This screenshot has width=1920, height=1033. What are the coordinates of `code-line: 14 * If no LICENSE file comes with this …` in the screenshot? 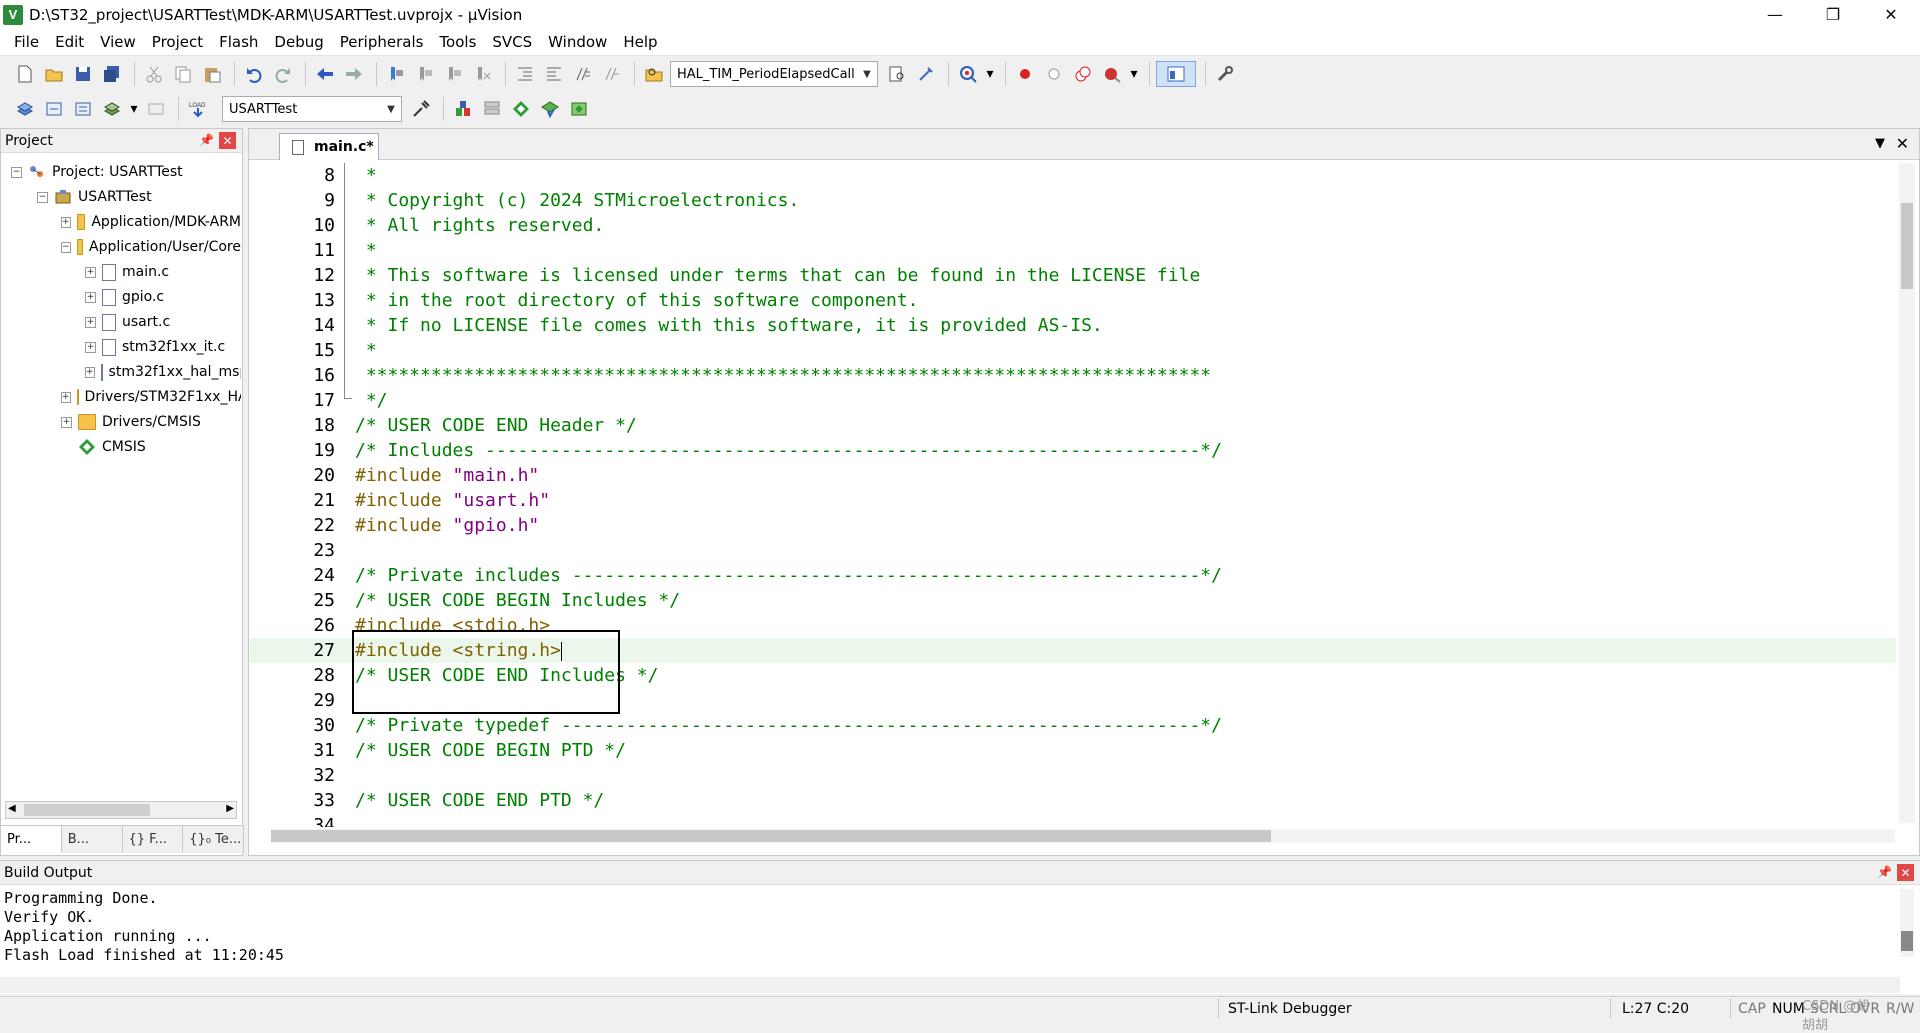 It's located at (1073, 325).